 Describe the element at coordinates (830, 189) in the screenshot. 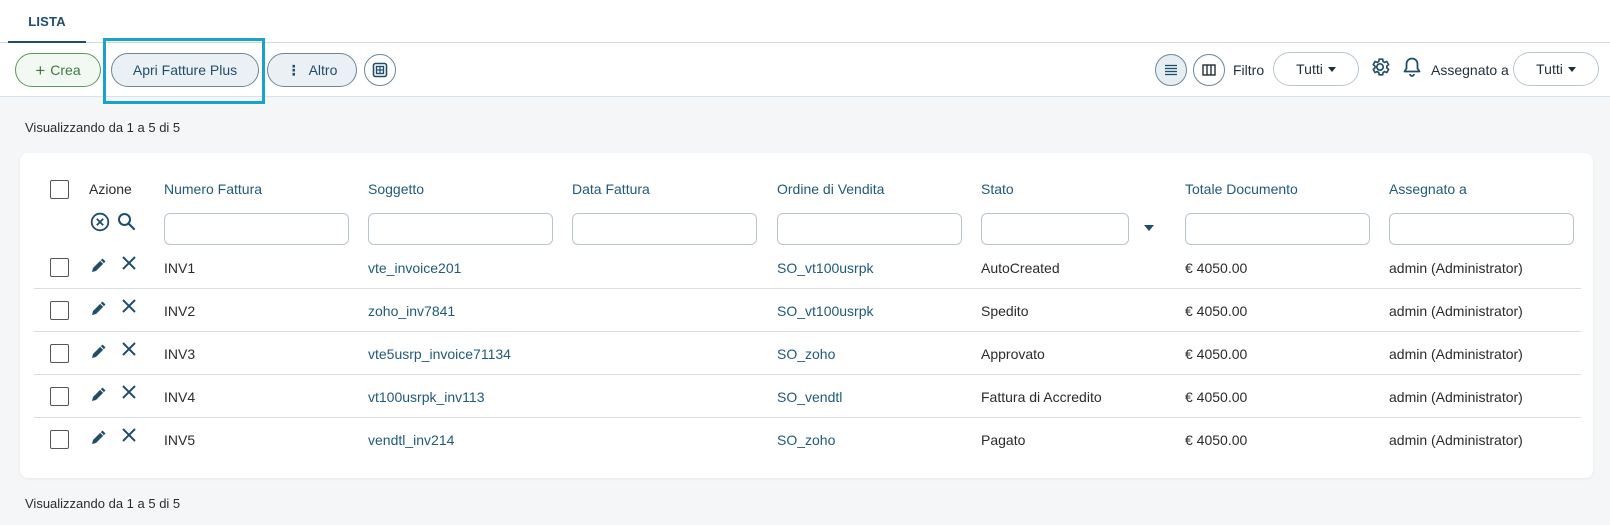

I see `header-ordine-di-vendita: Ordine di Vendita` at that location.